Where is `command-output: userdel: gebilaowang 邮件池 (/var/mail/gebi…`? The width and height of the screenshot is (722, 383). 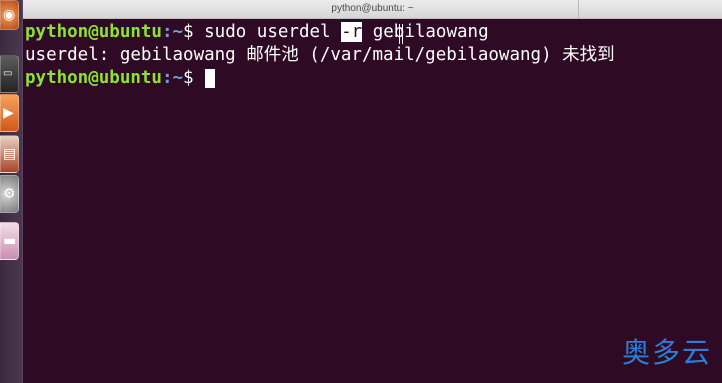 command-output: userdel: gebilaowang 邮件池 (/var/mail/gebi… is located at coordinates (320, 55).